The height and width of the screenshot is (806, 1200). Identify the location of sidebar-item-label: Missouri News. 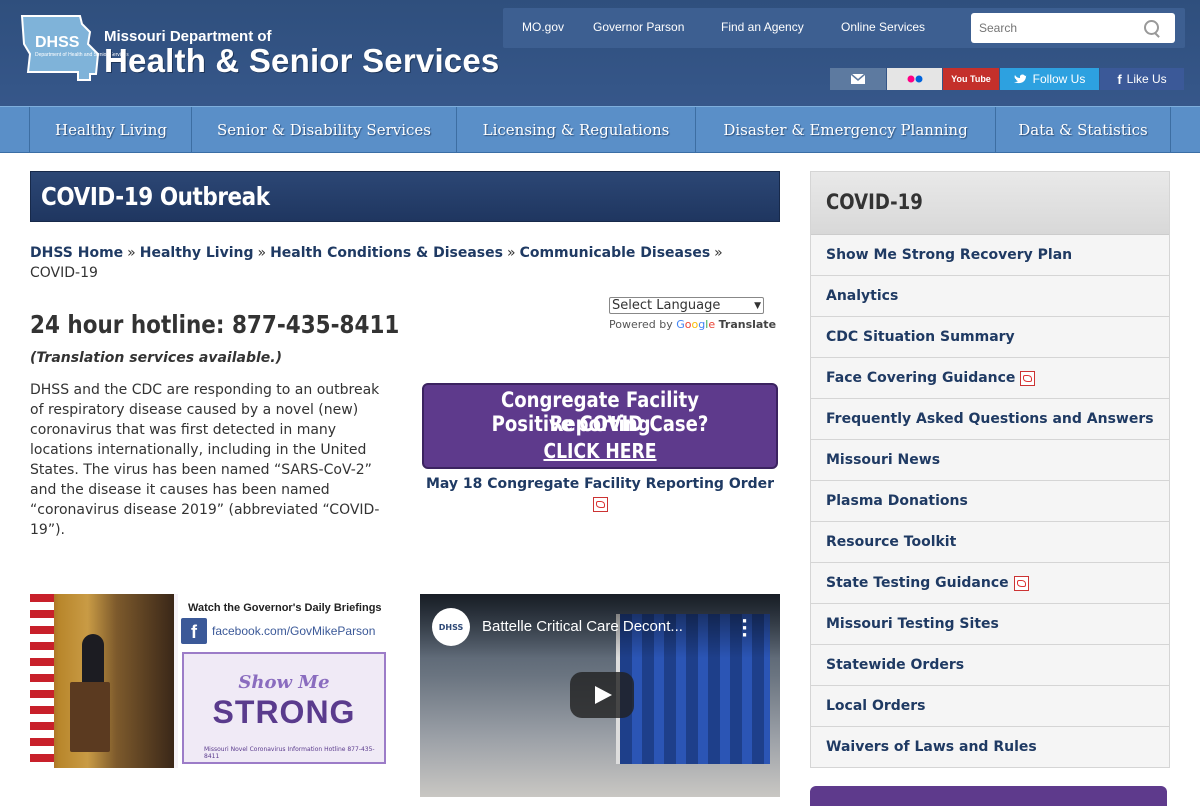
(883, 460).